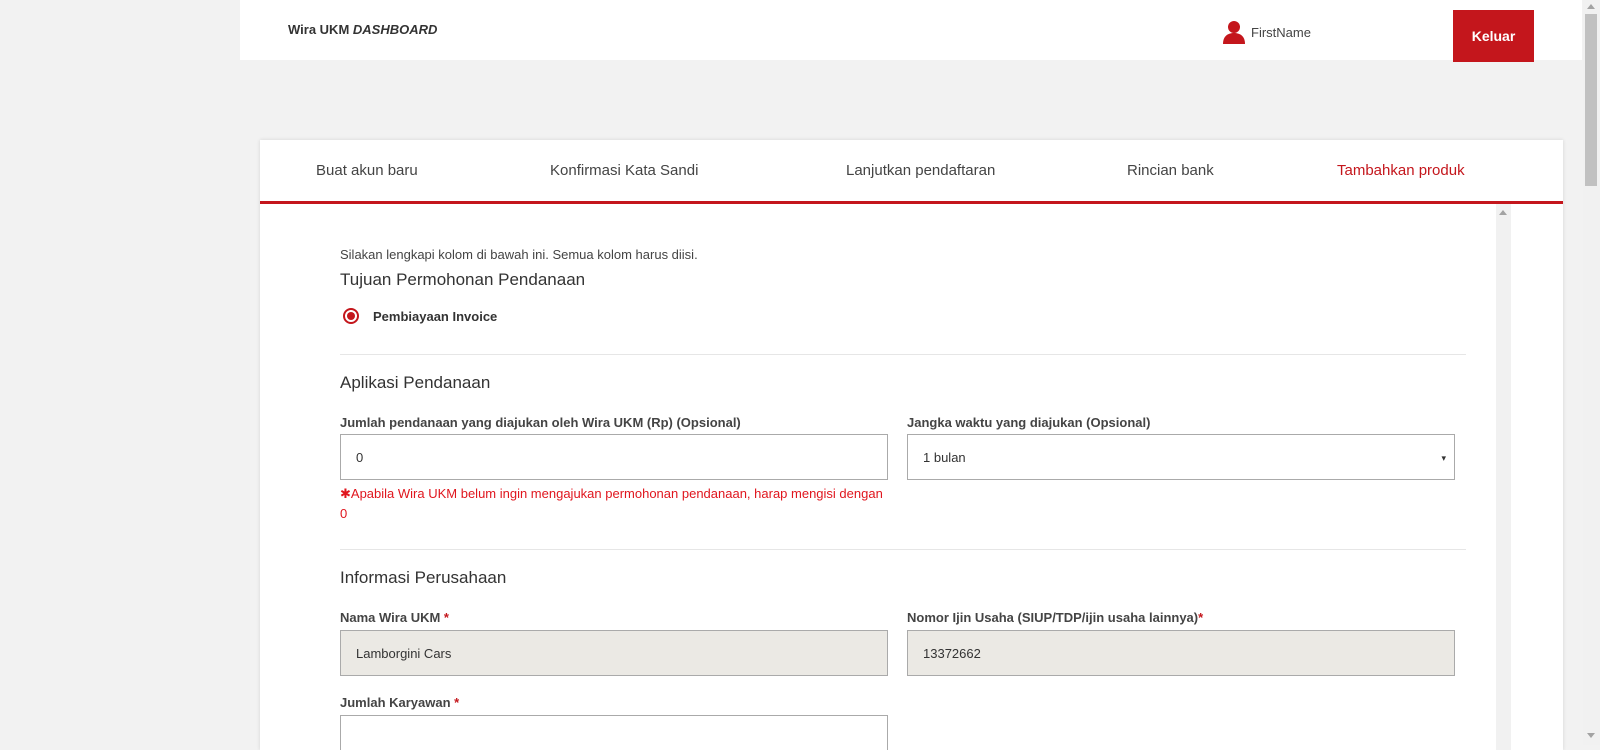  Describe the element at coordinates (1591, 372) in the screenshot. I see `page-scrollbar` at that location.